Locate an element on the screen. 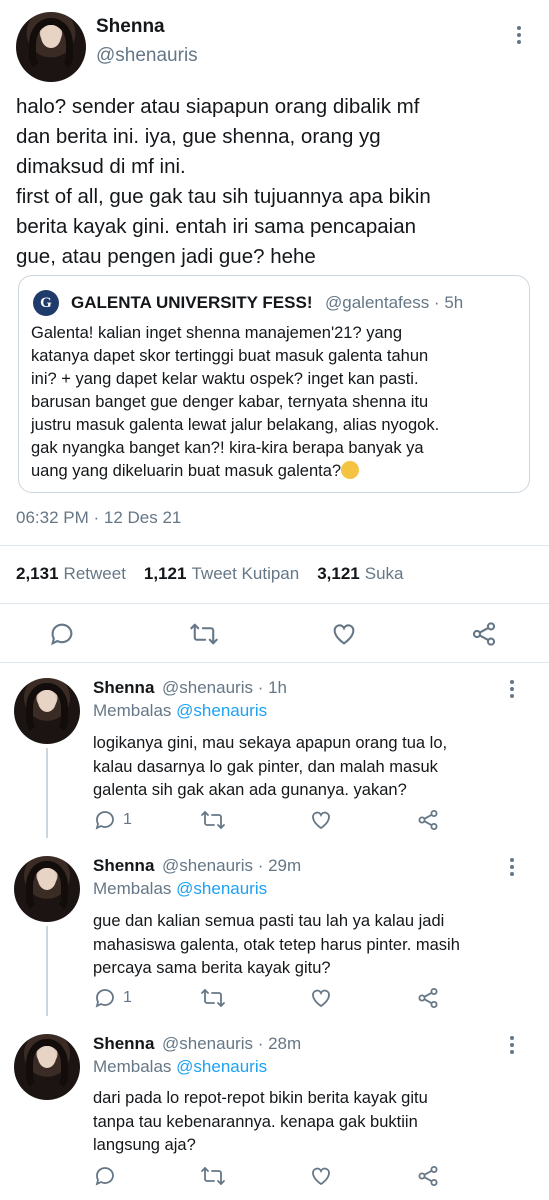 This screenshot has width=549, height=1200. quoted-avatar: G is located at coordinates (46, 303).